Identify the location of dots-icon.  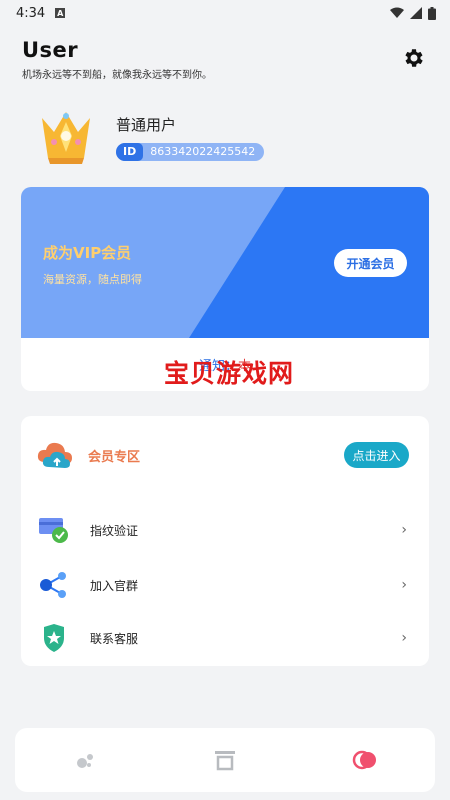
(85, 761).